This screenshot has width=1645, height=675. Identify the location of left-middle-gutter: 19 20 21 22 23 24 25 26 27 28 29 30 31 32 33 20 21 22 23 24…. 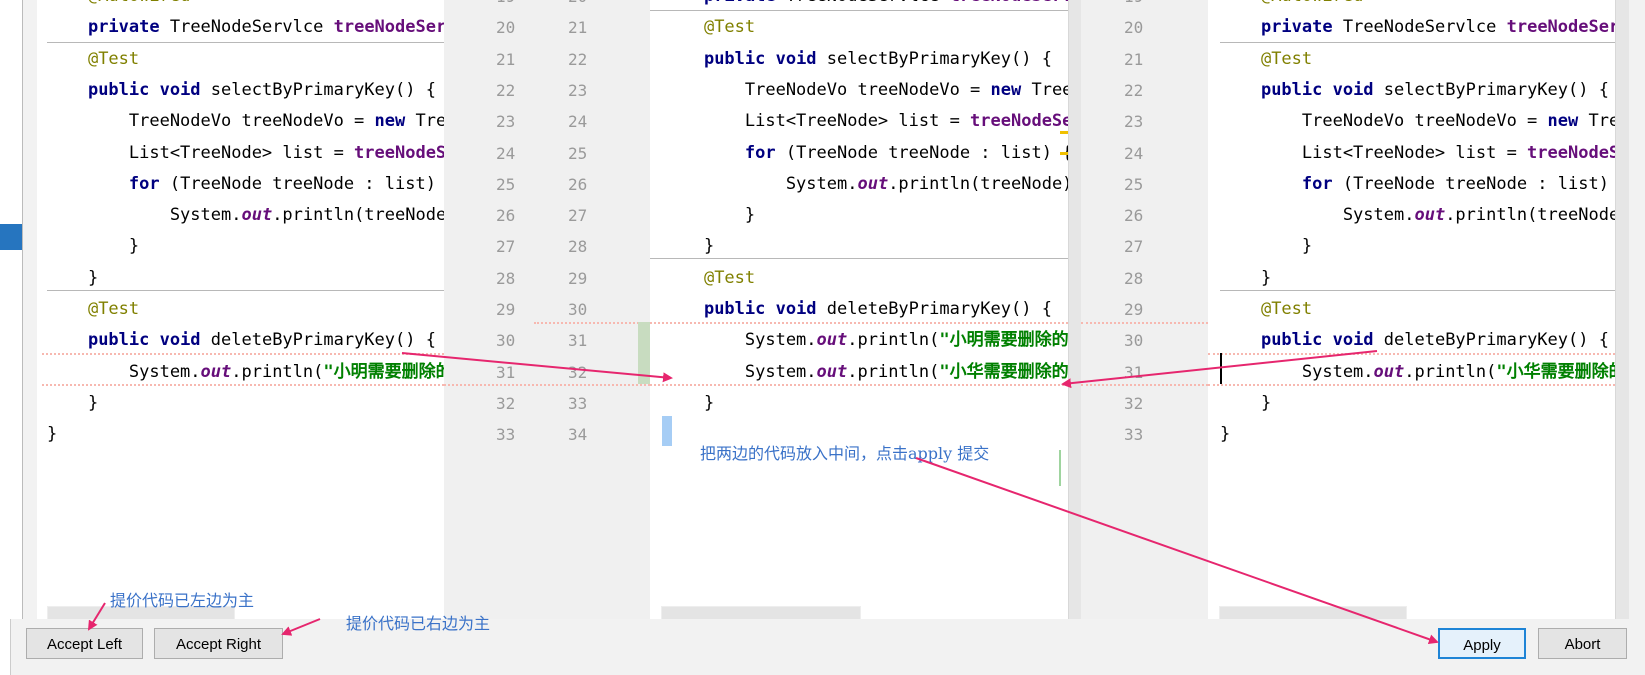
(547, 309).